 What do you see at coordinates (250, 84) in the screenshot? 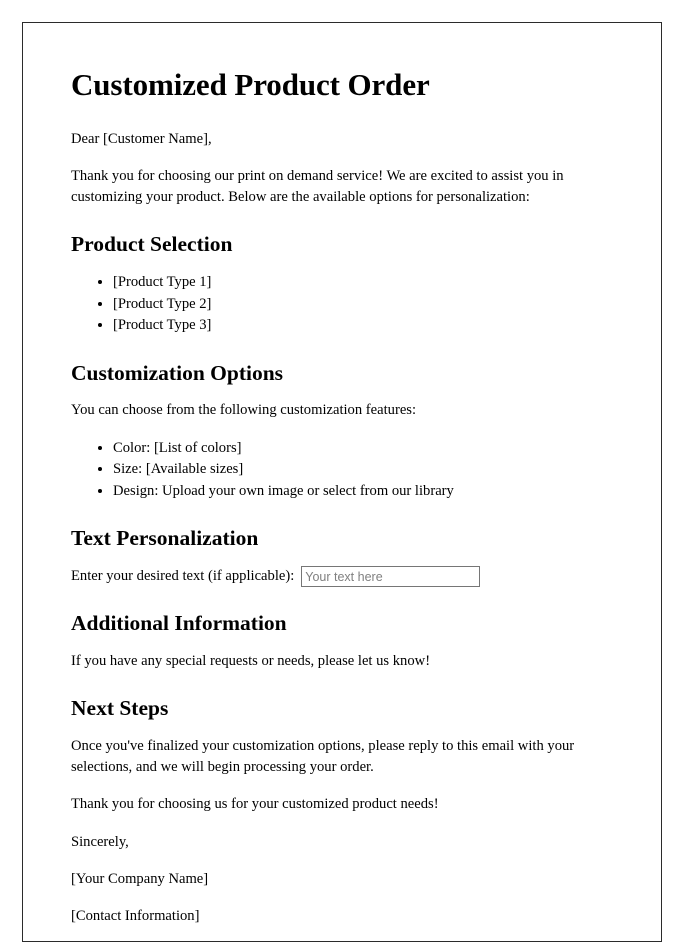
I see `page-title: Customized Product Order` at bounding box center [250, 84].